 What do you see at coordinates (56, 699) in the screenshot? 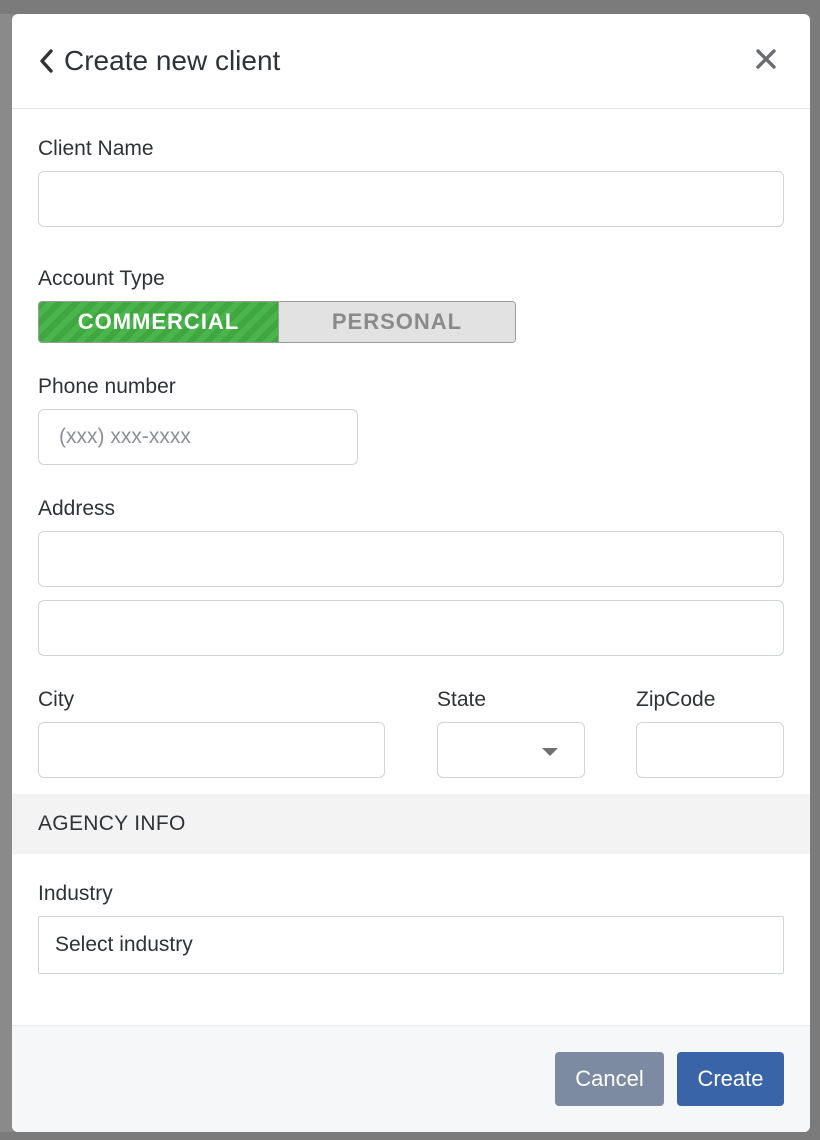
I see `city-label: City` at bounding box center [56, 699].